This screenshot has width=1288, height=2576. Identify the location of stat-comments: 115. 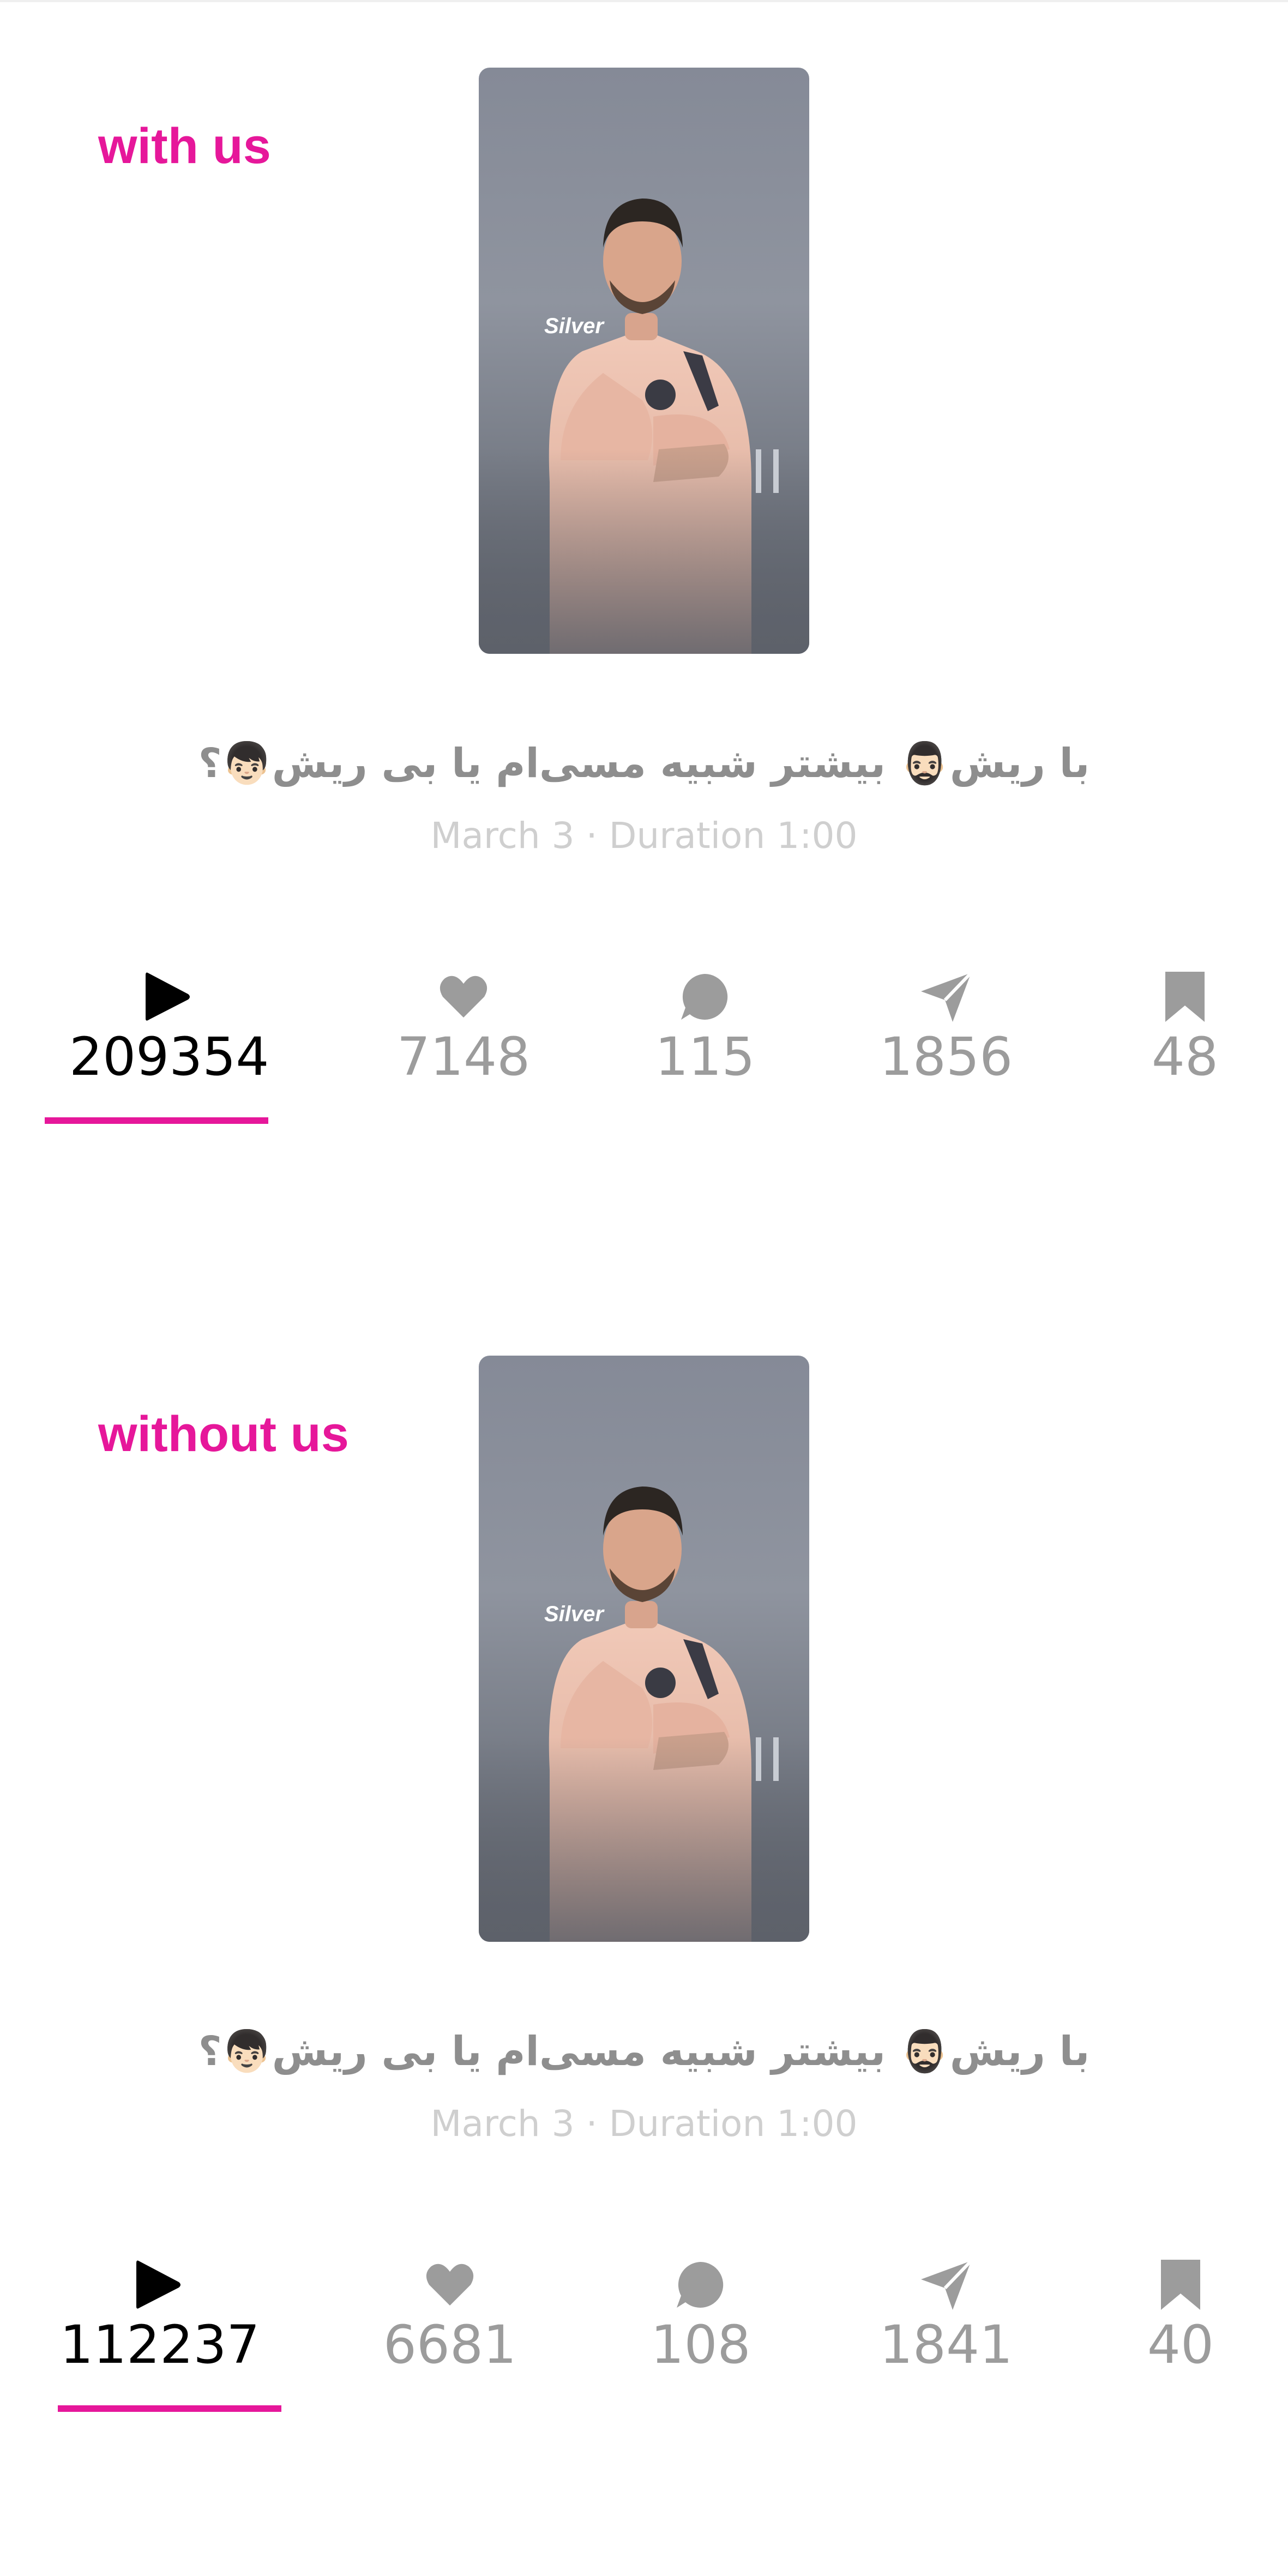
(705, 1026).